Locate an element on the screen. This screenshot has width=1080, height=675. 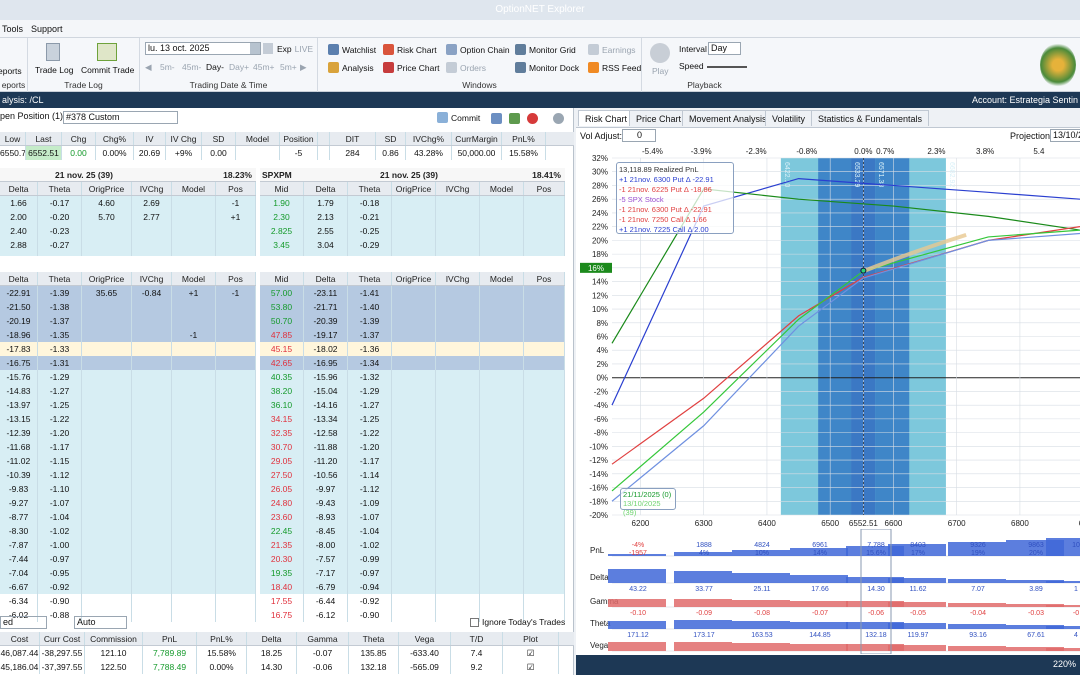
table-row: -13.15 -1.22 is located at coordinates (128, 419).